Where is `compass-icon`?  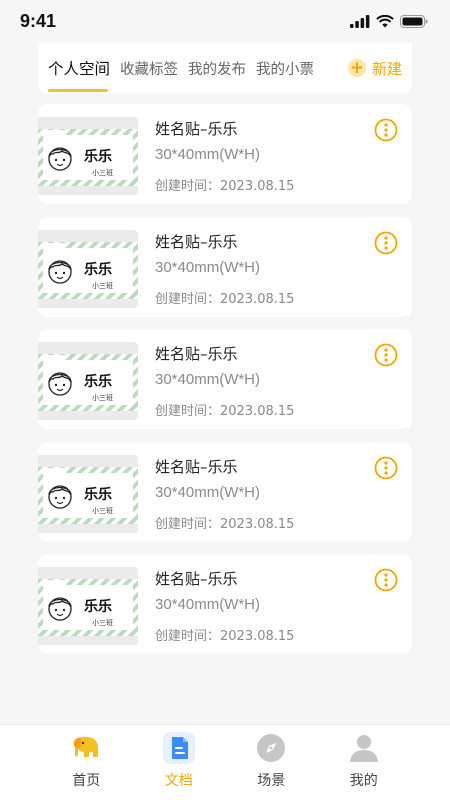 compass-icon is located at coordinates (271, 748).